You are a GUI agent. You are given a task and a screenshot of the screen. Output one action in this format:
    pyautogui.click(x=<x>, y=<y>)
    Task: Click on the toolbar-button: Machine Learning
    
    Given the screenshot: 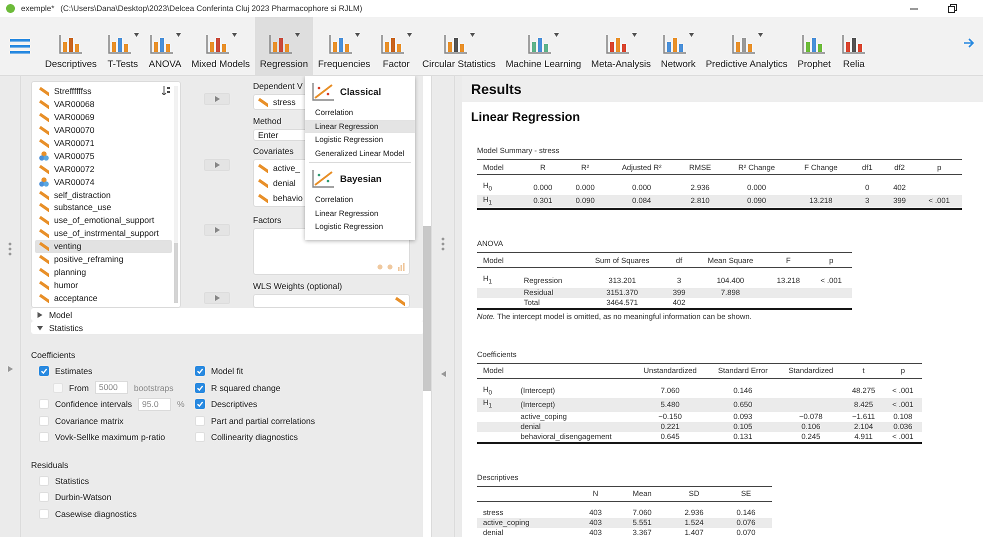 What is the action you would take?
    pyautogui.click(x=543, y=46)
    